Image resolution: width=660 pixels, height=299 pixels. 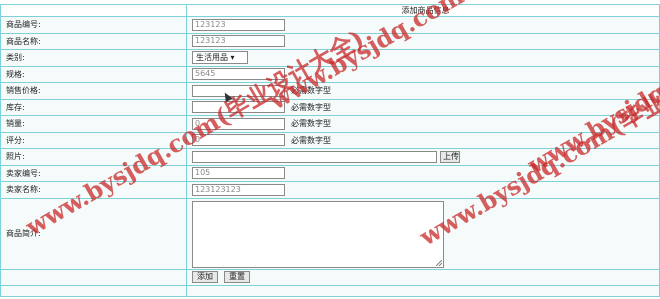 What do you see at coordinates (318, 234) in the screenshot?
I see `intro-textarea` at bounding box center [318, 234].